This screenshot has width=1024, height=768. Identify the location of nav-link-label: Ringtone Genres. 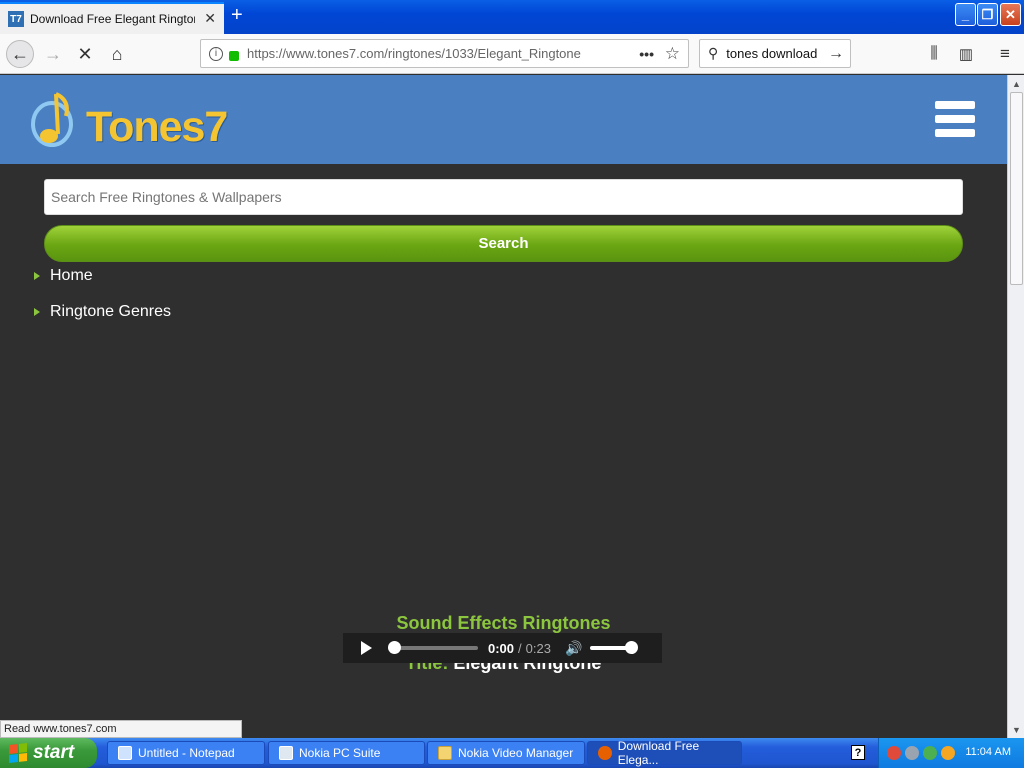
(110, 311).